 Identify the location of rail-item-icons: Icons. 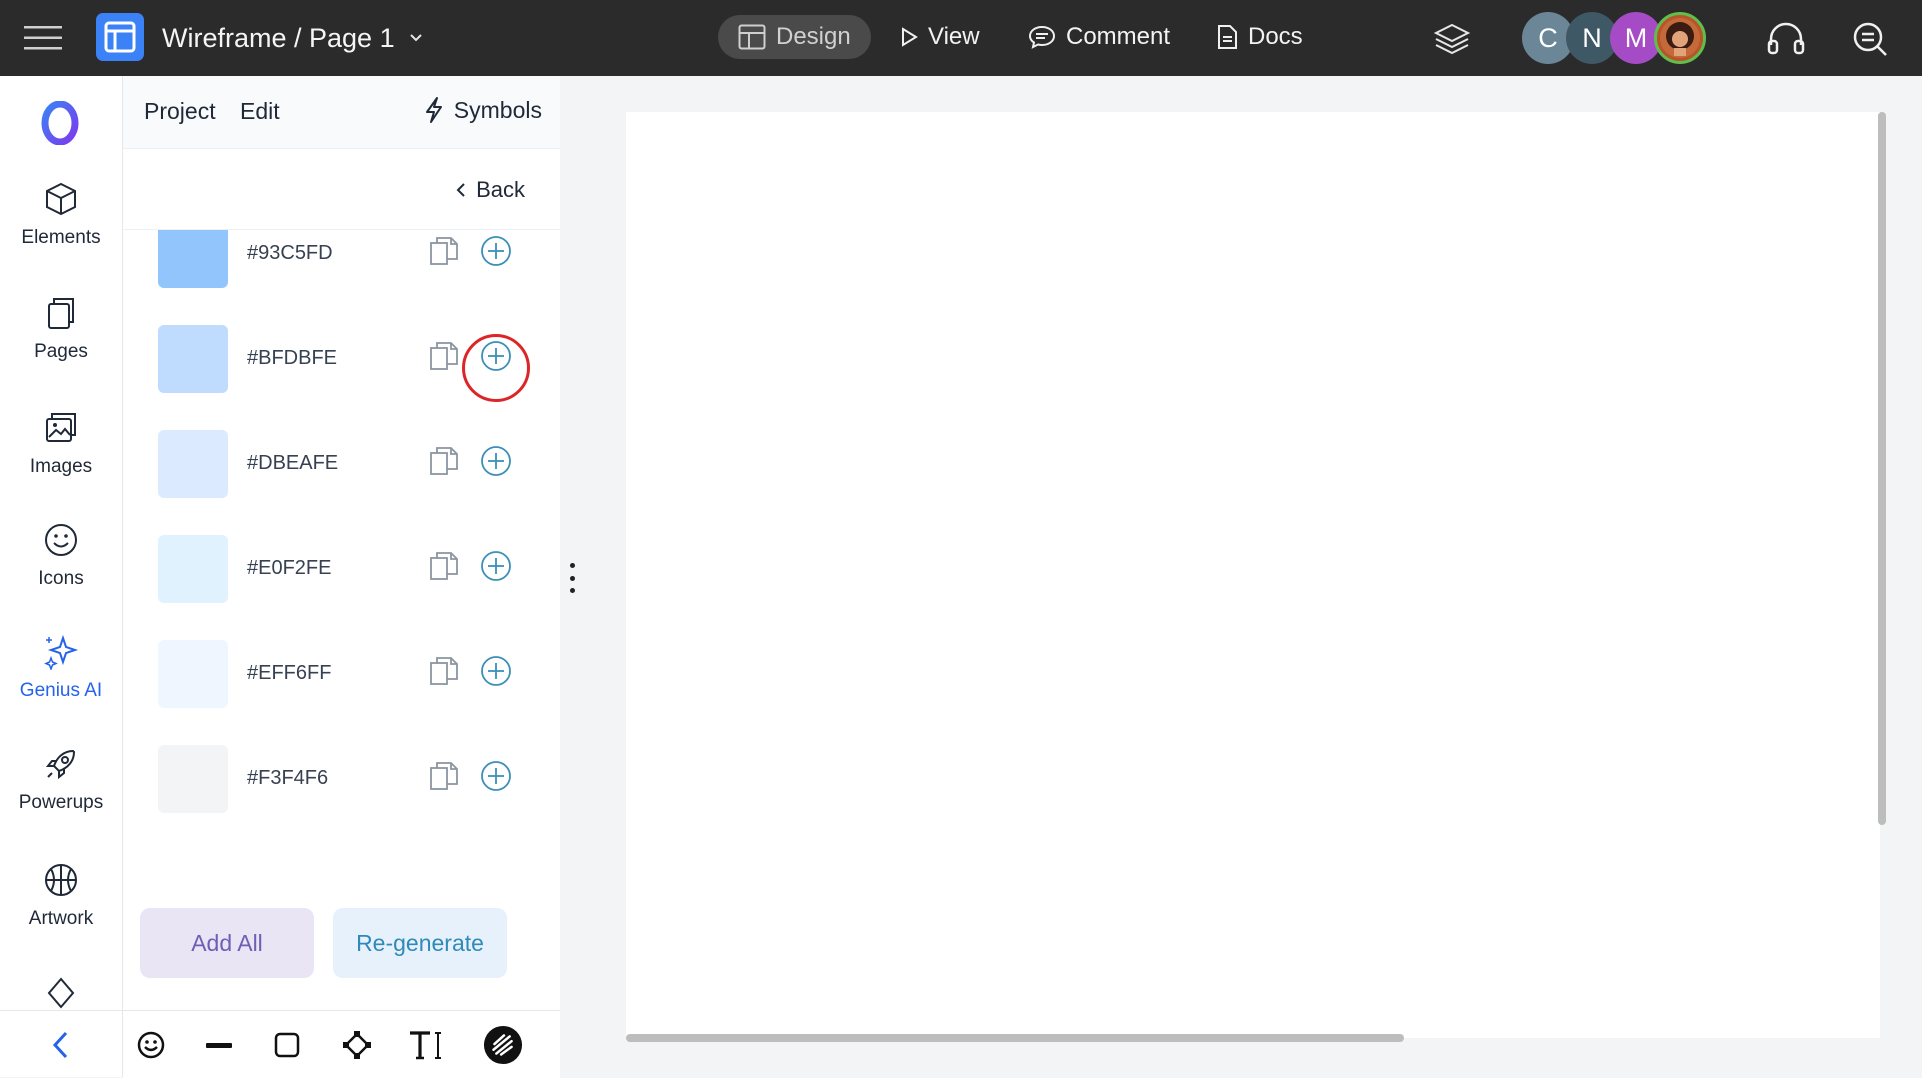
(61, 556).